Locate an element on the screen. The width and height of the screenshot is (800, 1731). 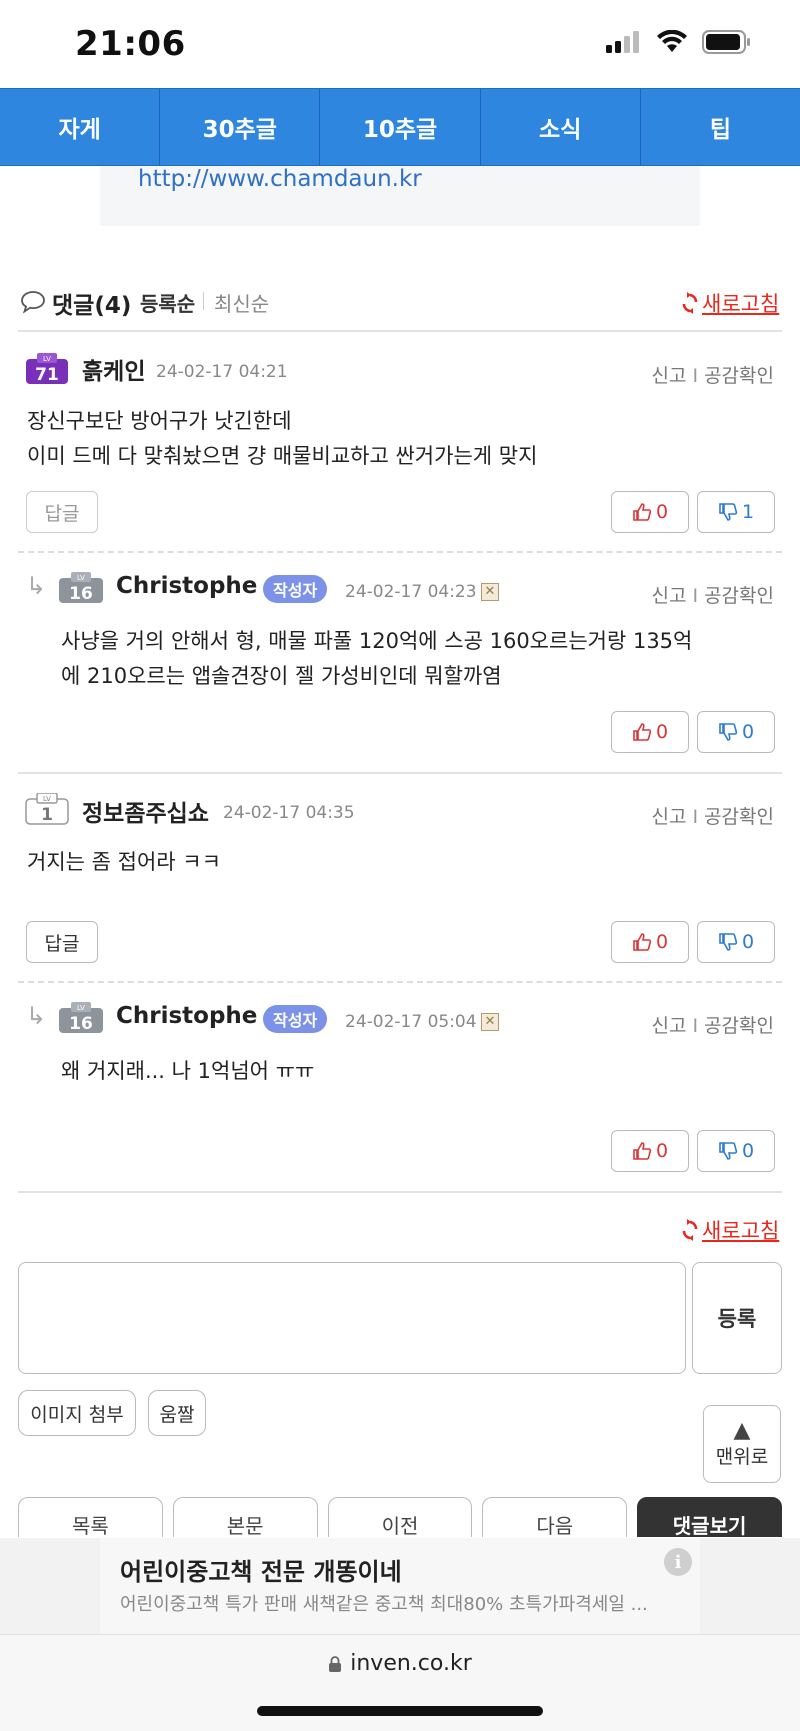
nav-item-30-recommend: 30추글 is located at coordinates (240, 127).